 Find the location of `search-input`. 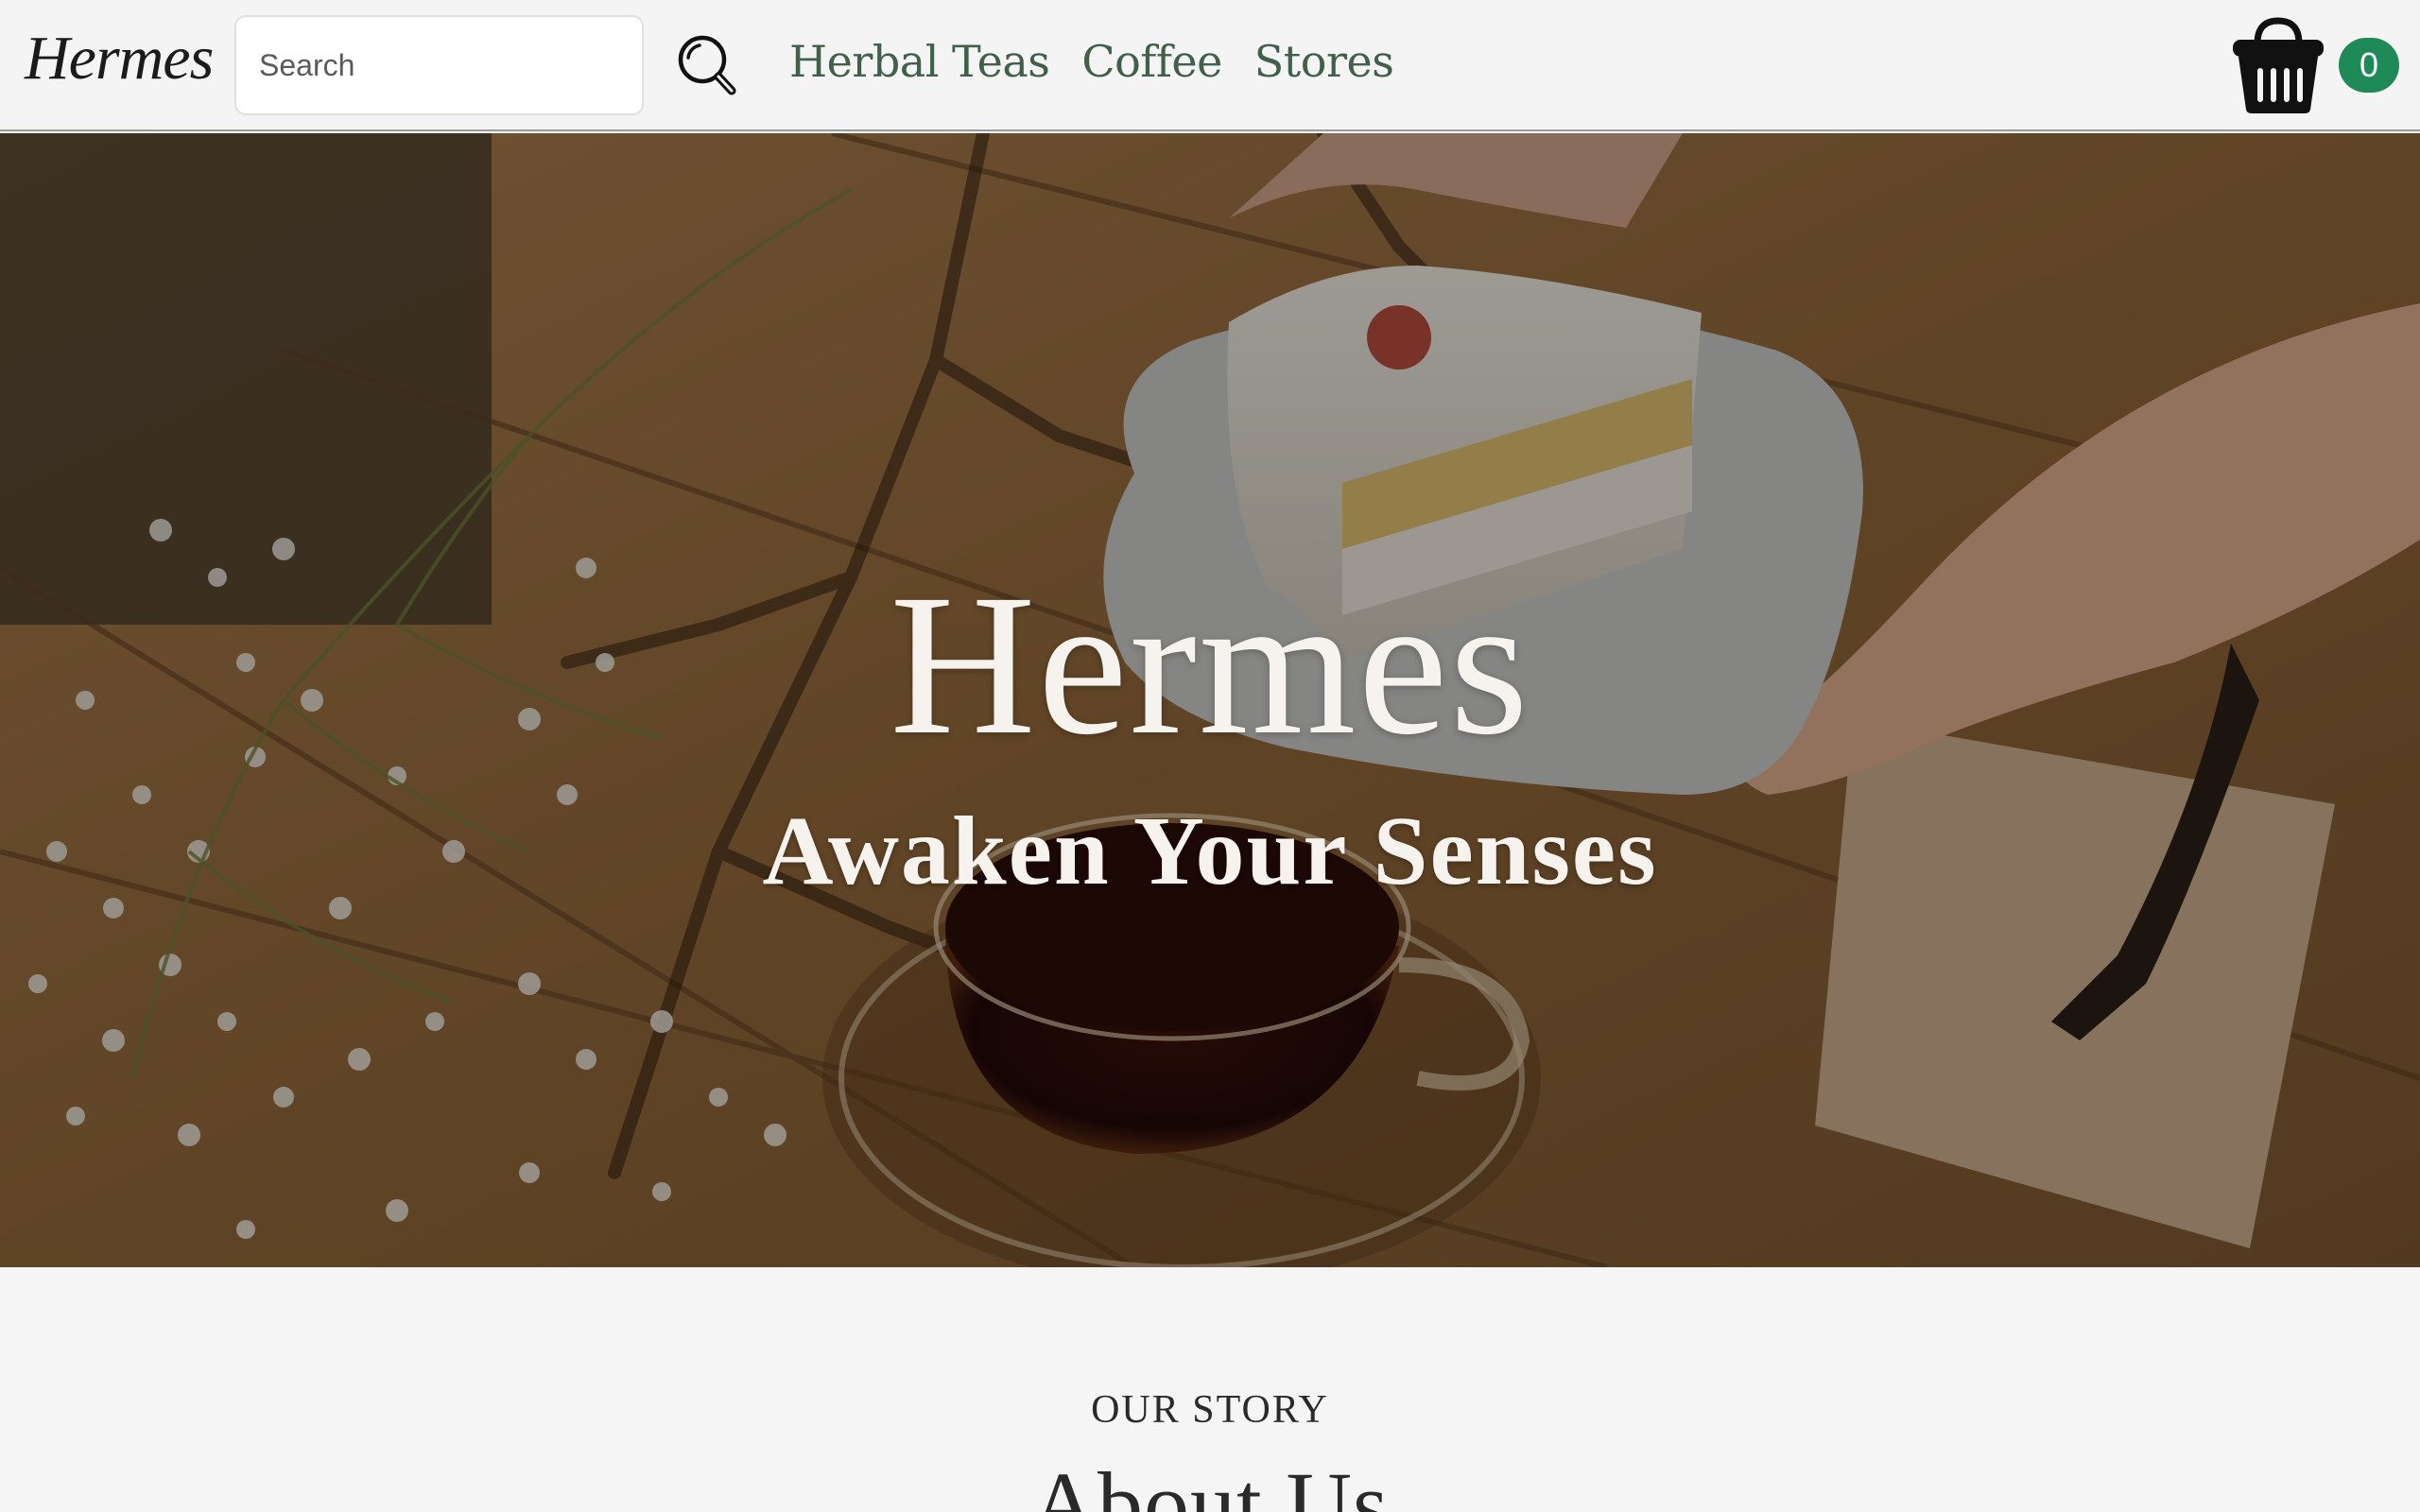

search-input is located at coordinates (439, 65).